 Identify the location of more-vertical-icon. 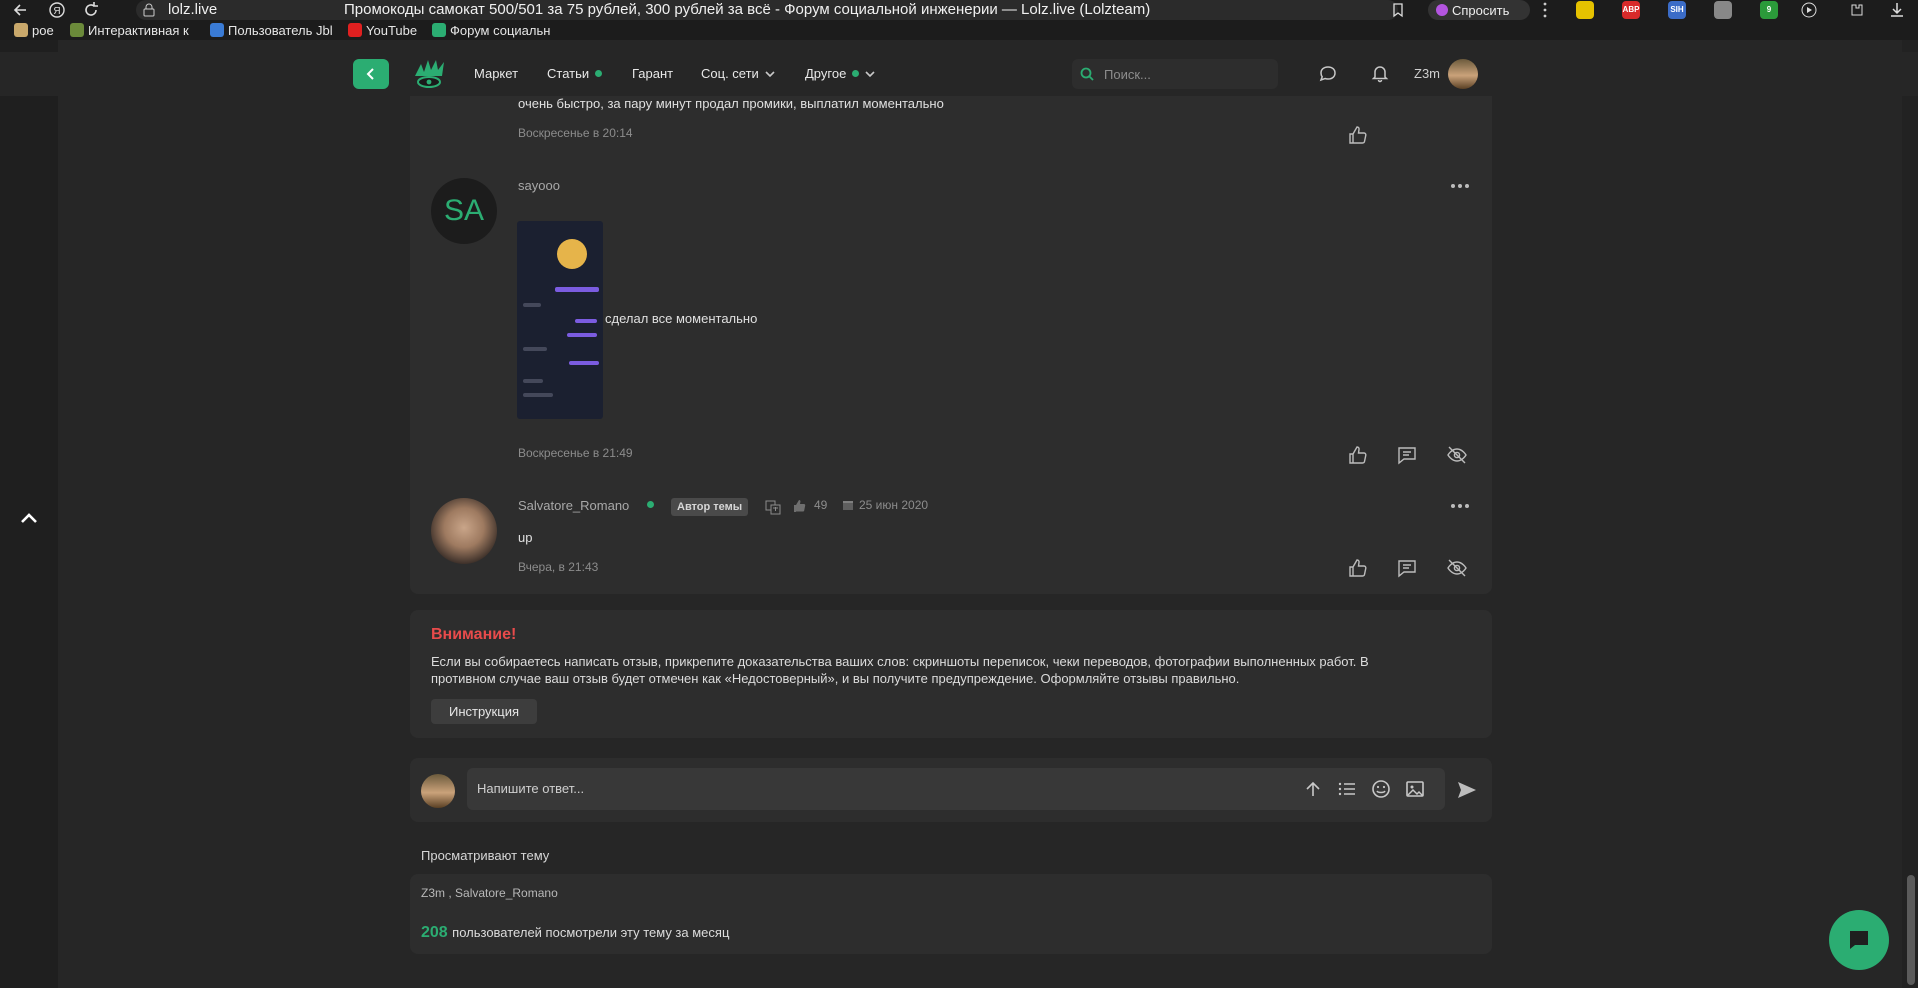
(1545, 10).